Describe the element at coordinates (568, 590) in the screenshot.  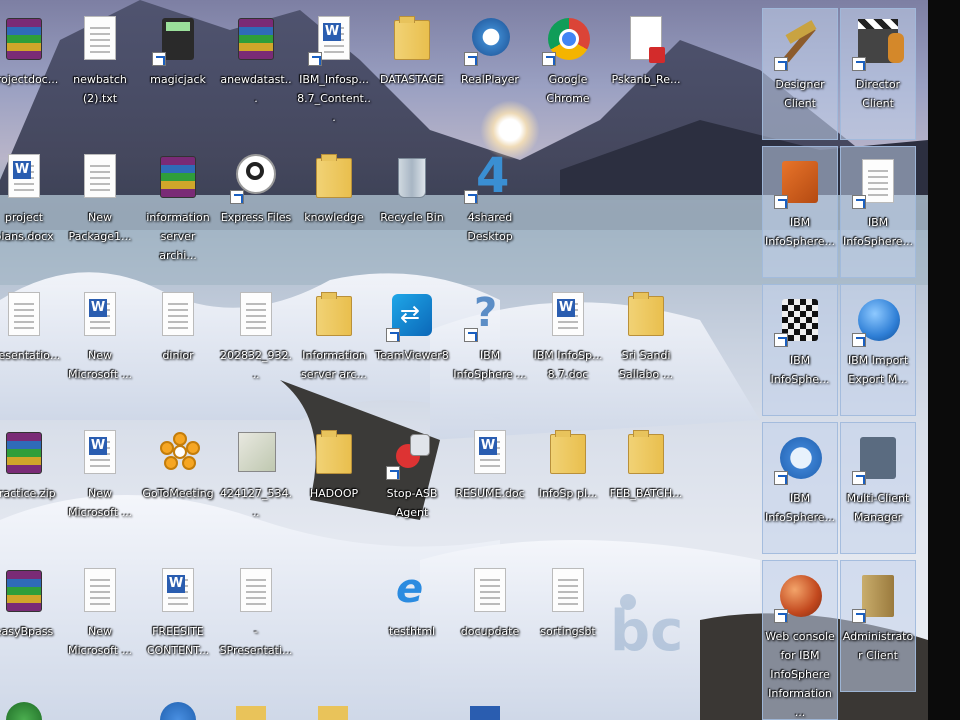
I see `text-file-icon` at that location.